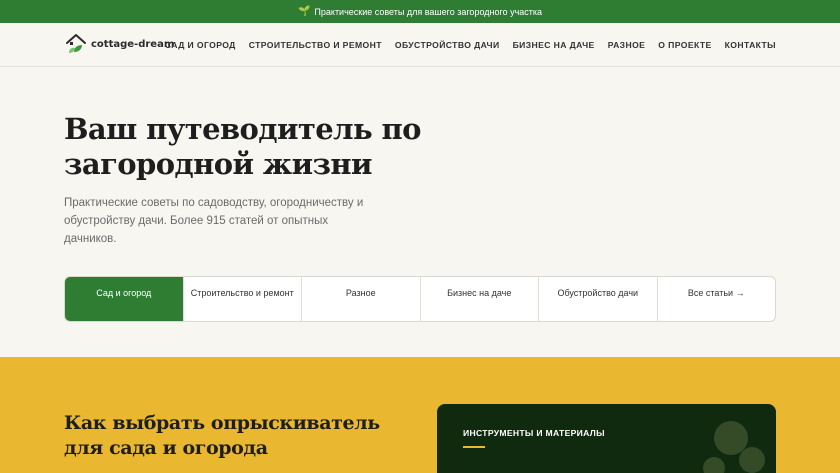 The width and height of the screenshot is (840, 473). Describe the element at coordinates (554, 45) in the screenshot. I see `nav-item-business: БИЗНЕС НА ДАЧЕ` at that location.